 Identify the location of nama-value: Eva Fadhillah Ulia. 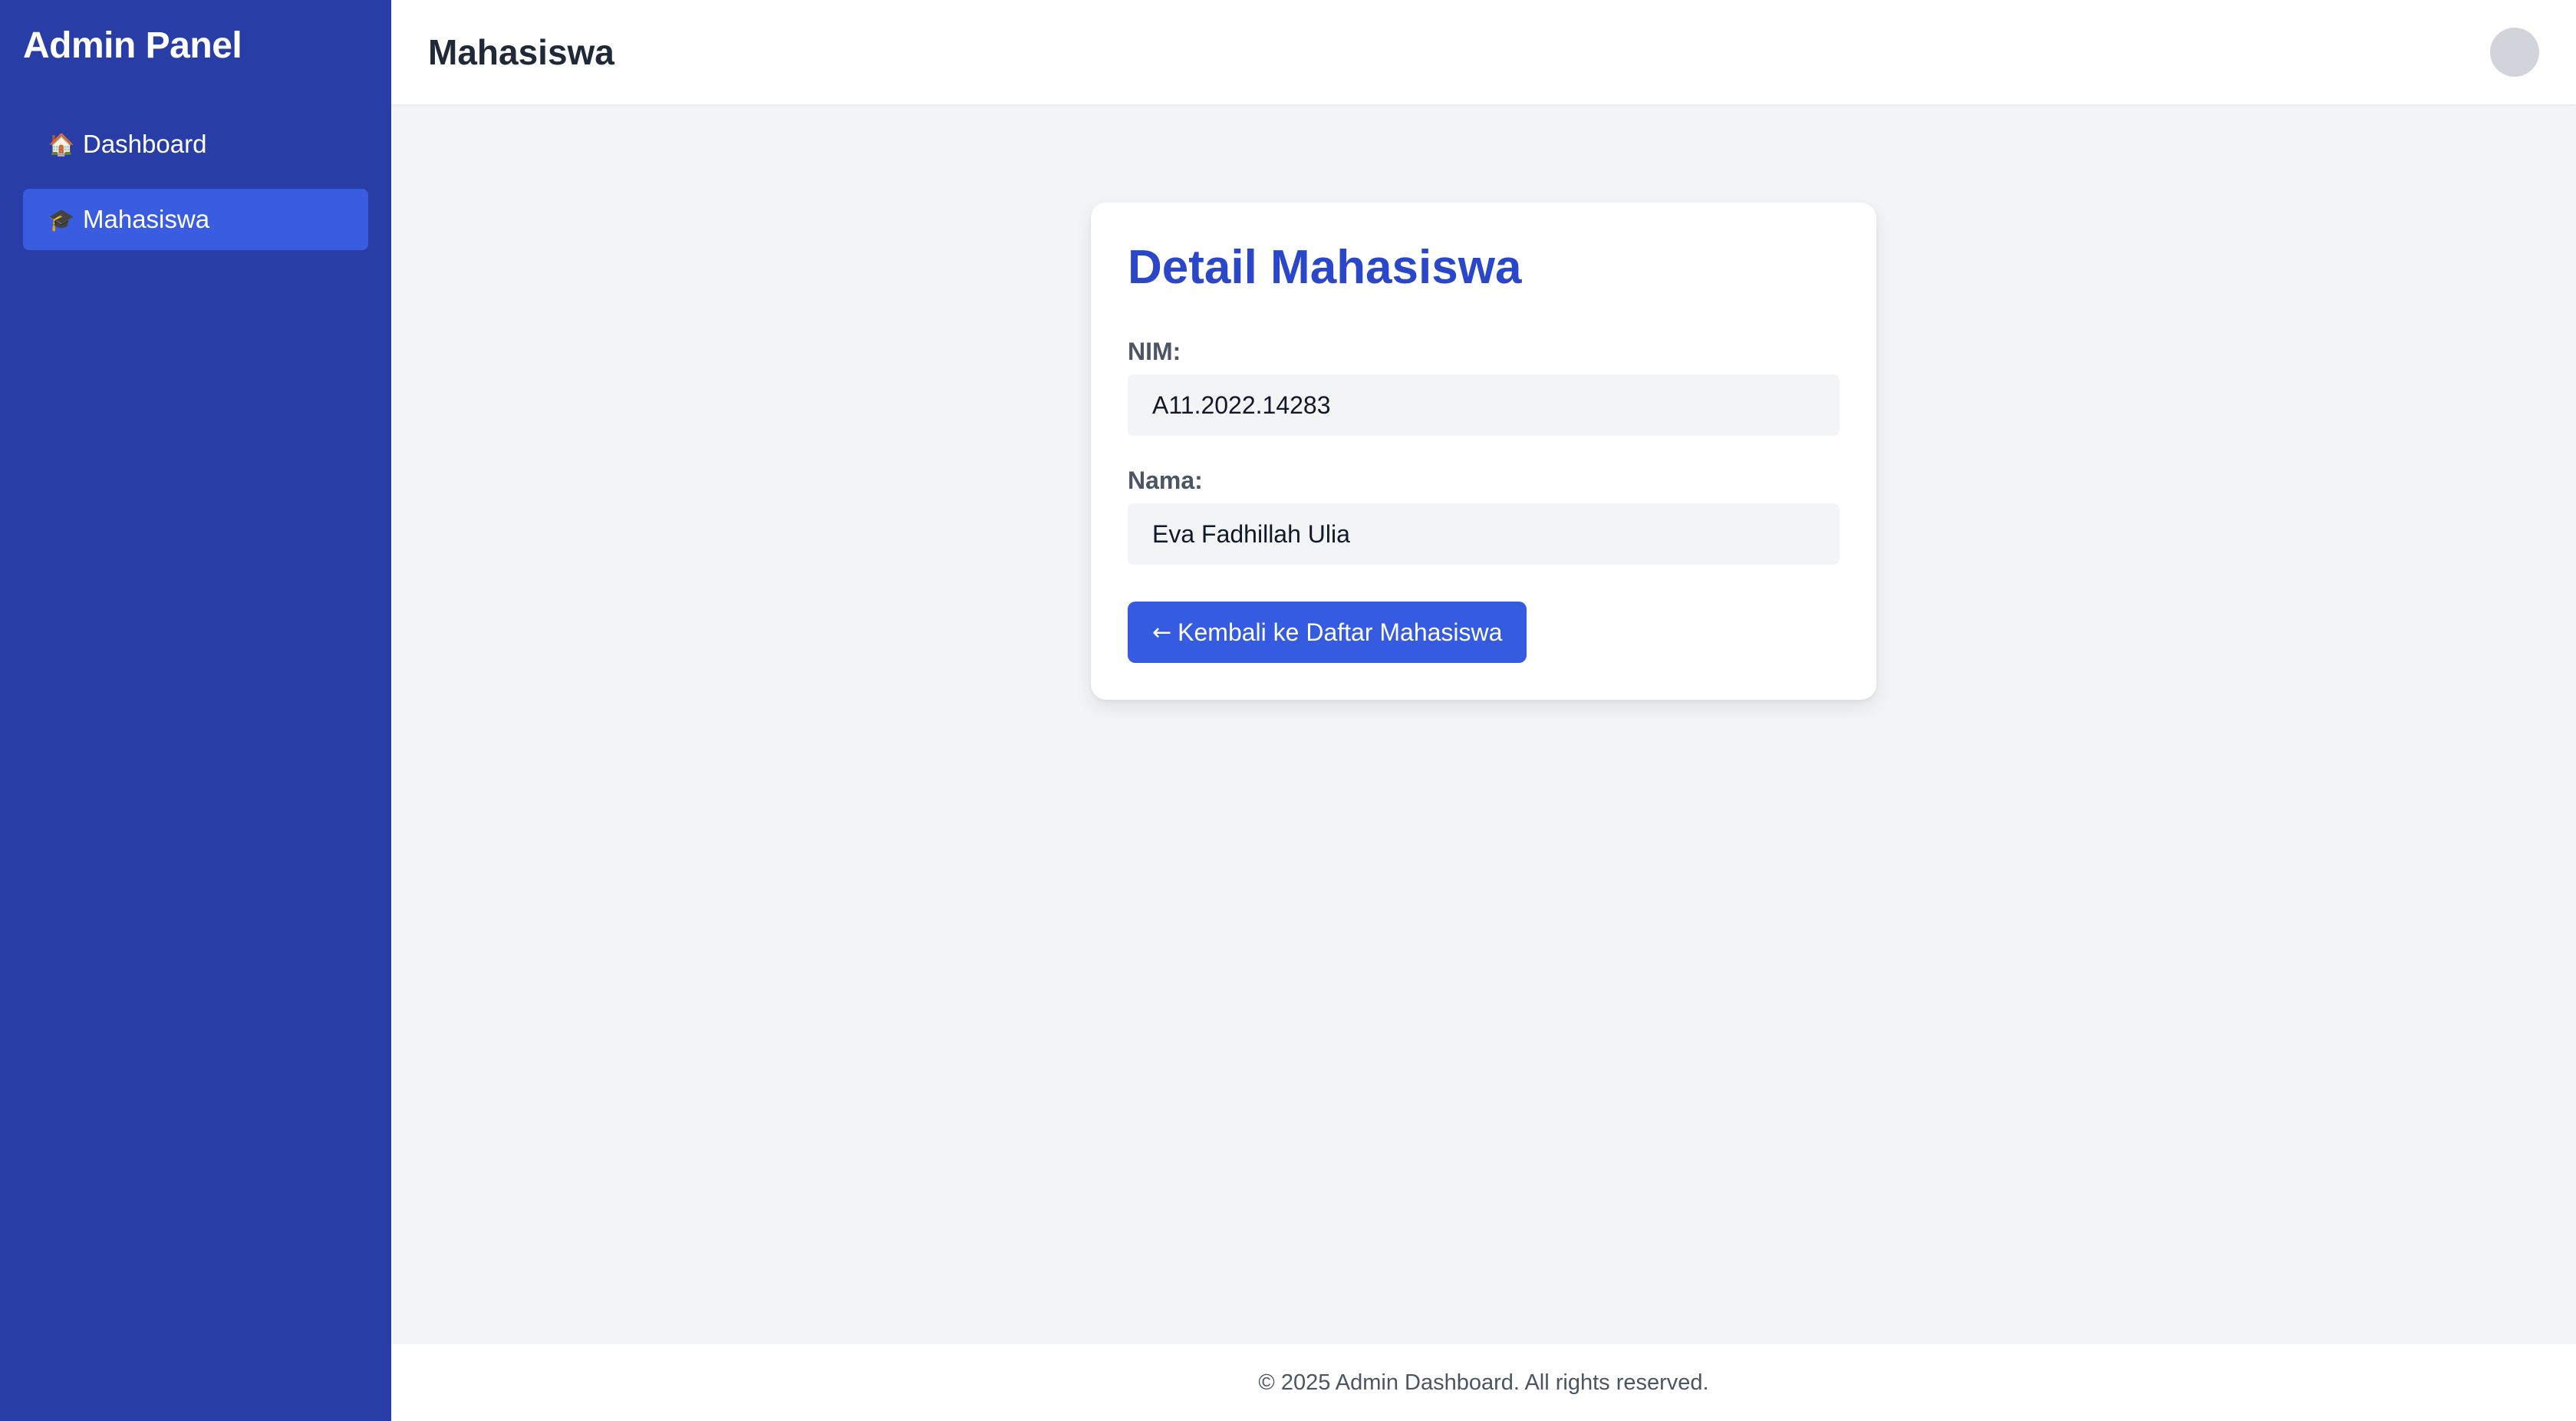
(1484, 534).